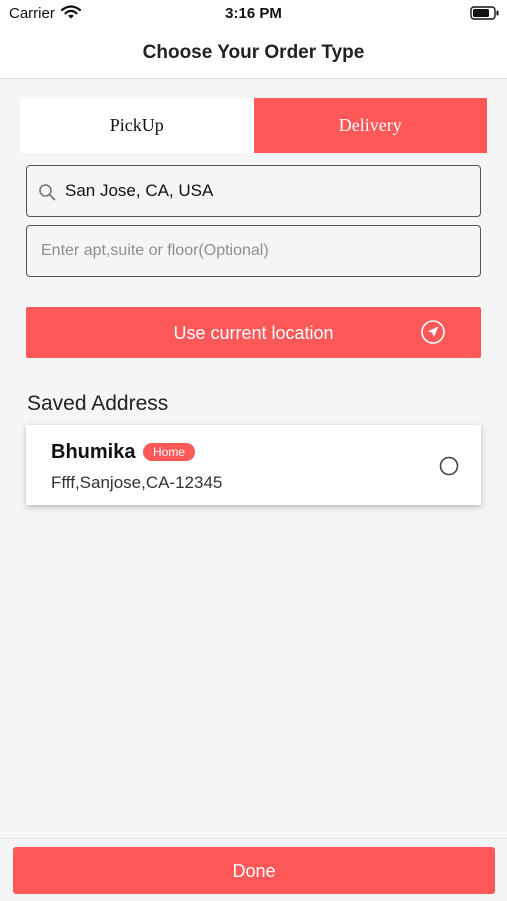 The width and height of the screenshot is (507, 901). I want to click on saved-address-card: Bhumika Home Ffff,Sanjose,CA-12345, so click(253, 465).